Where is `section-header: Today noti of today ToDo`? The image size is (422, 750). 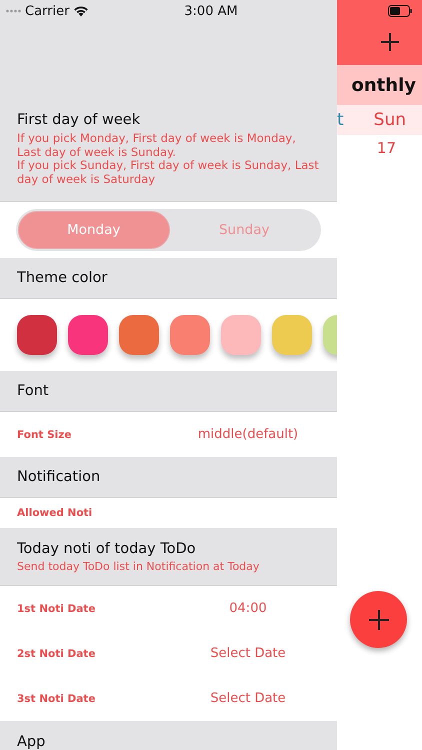 section-header: Today noti of today ToDo is located at coordinates (106, 548).